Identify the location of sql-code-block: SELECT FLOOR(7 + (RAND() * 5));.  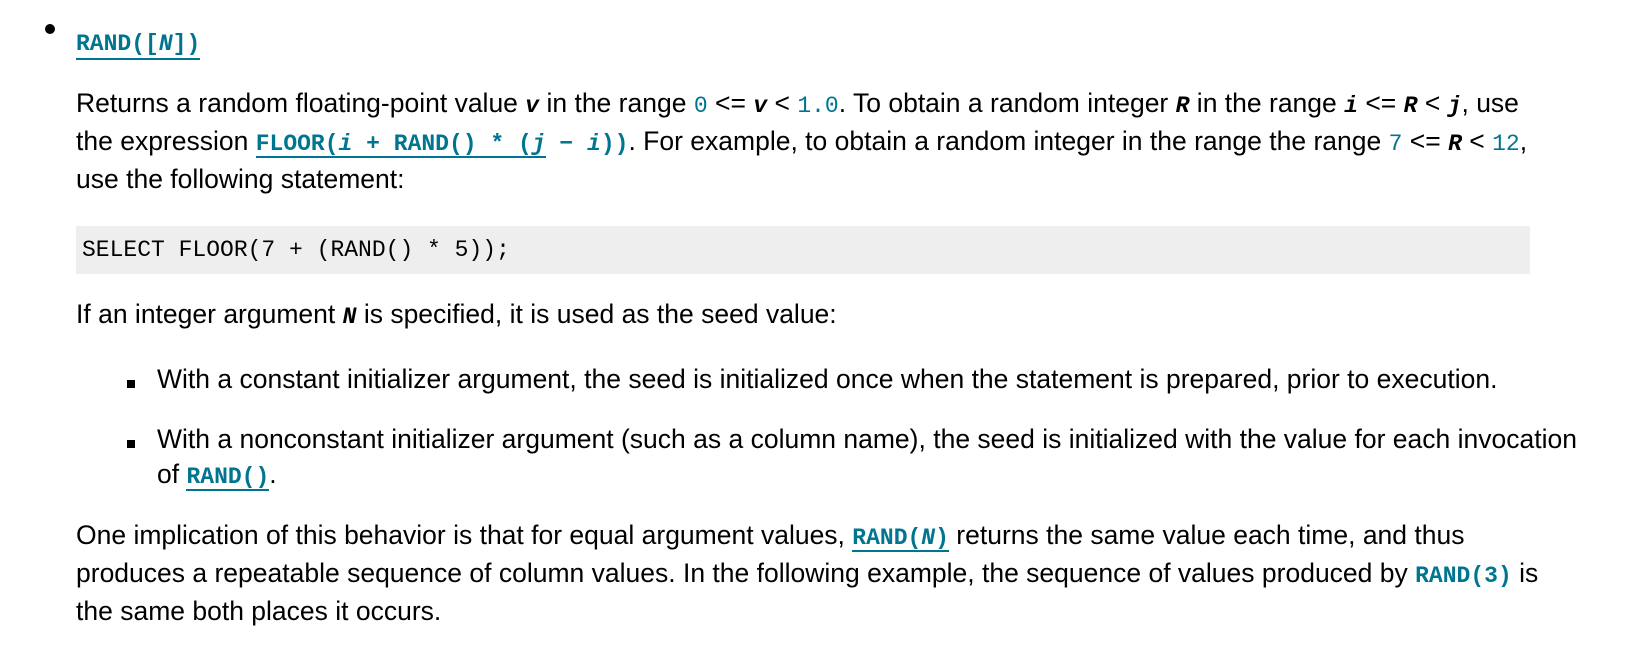
(803, 250).